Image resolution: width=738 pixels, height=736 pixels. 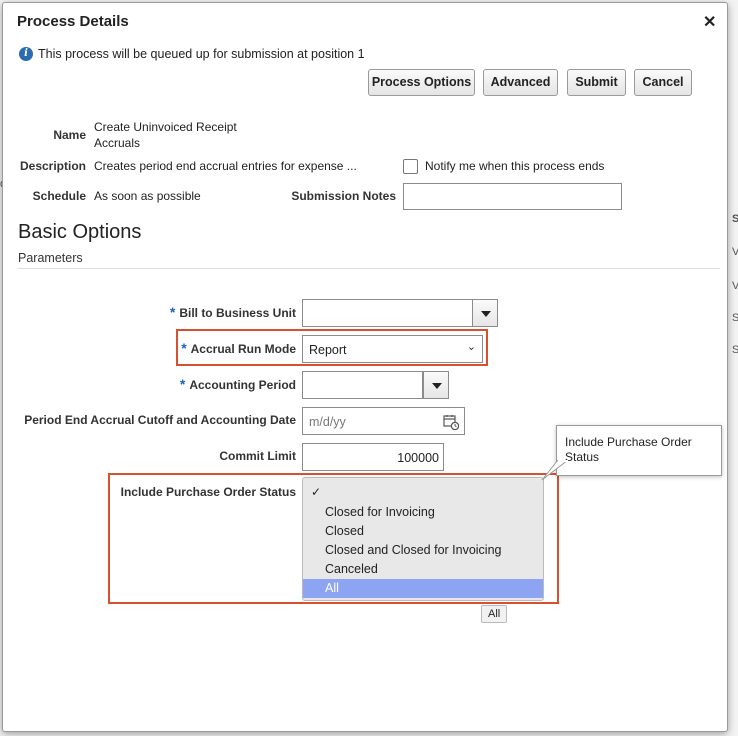 I want to click on checkmark-icon: ✓, so click(x=316, y=492).